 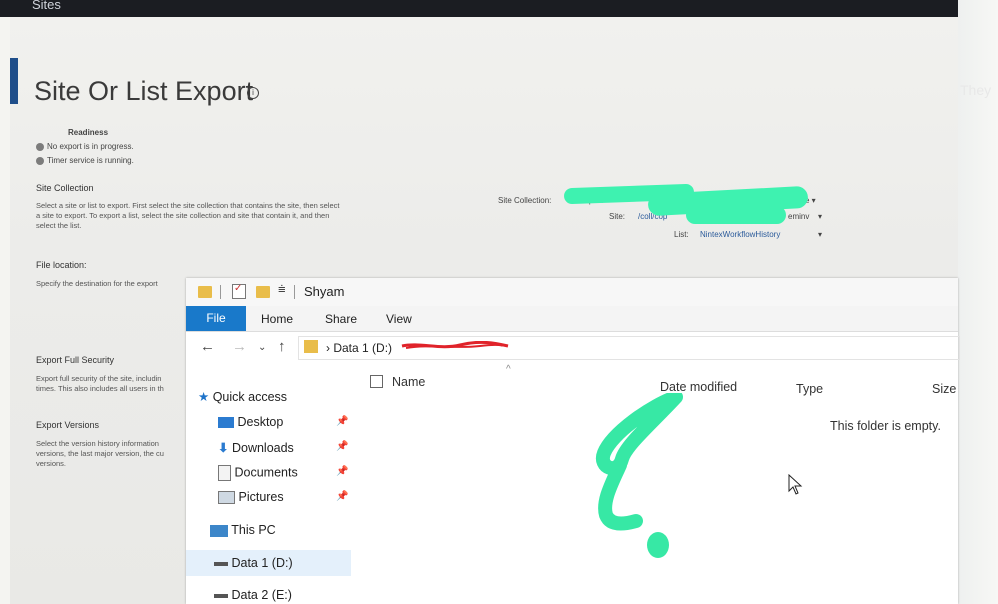 I want to click on nav-item-desktop: Desktop, so click(x=250, y=422).